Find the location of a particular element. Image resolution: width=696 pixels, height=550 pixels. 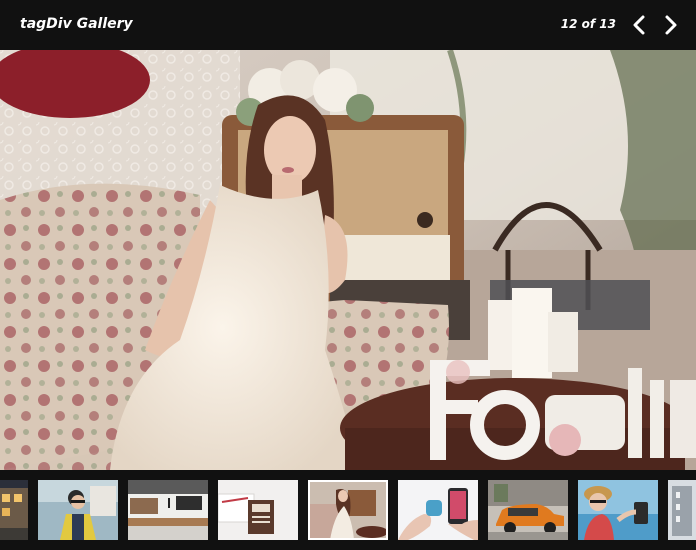

photo-woman-sunglasses-yellow-jacket-icon is located at coordinates (78, 510).